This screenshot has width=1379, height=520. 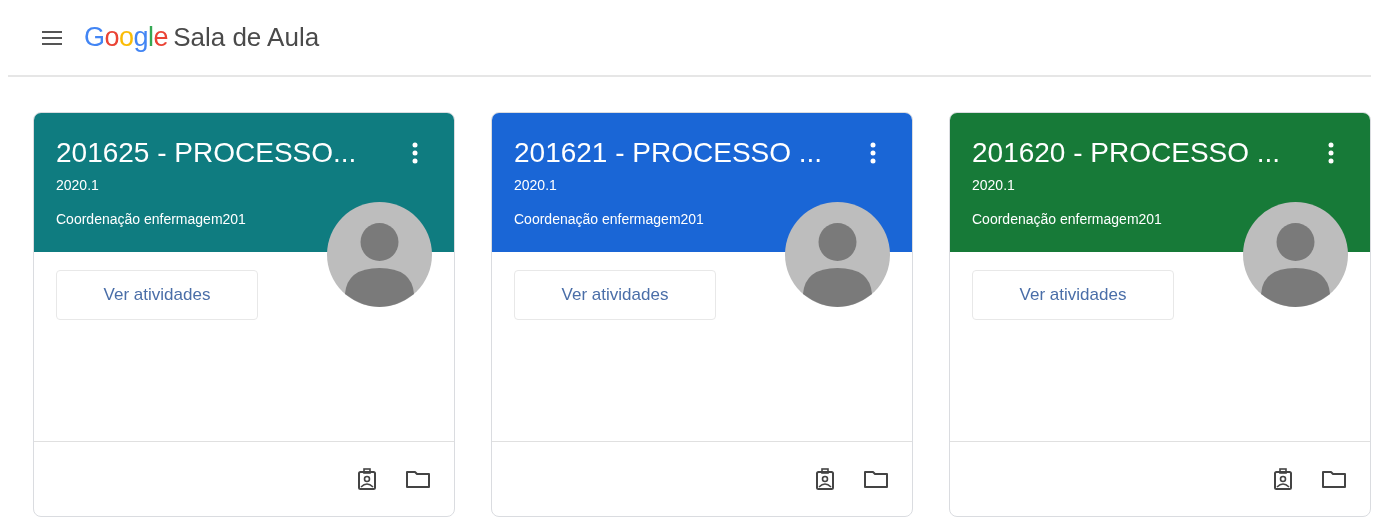 I want to click on menu-icon, so click(x=52, y=37).